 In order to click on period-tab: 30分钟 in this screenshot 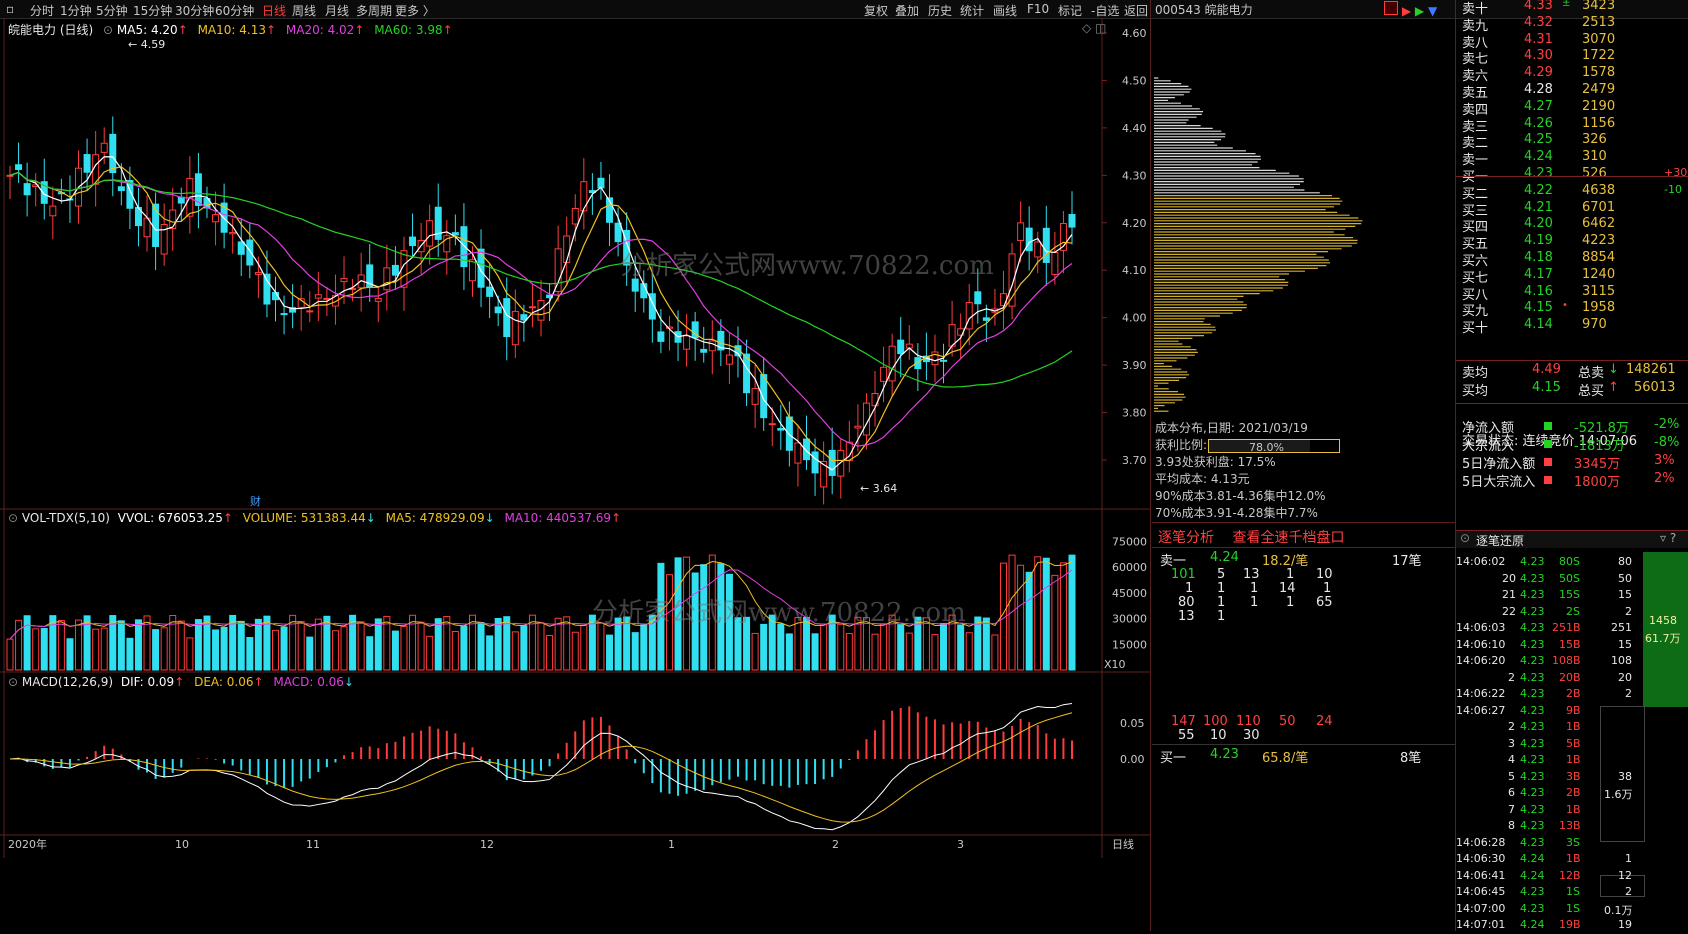, I will do `click(194, 10)`.